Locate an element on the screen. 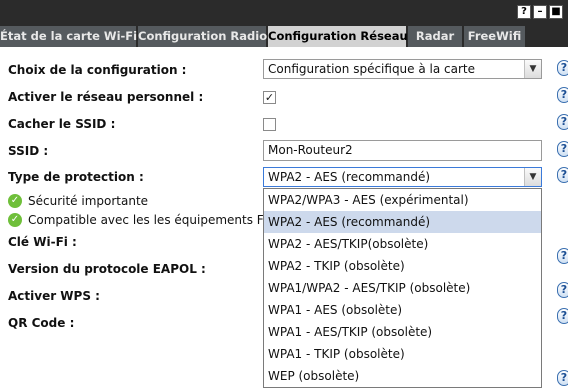  dropdown-option: WPA2 - AES/TKIP(obsolète) is located at coordinates (402, 244).